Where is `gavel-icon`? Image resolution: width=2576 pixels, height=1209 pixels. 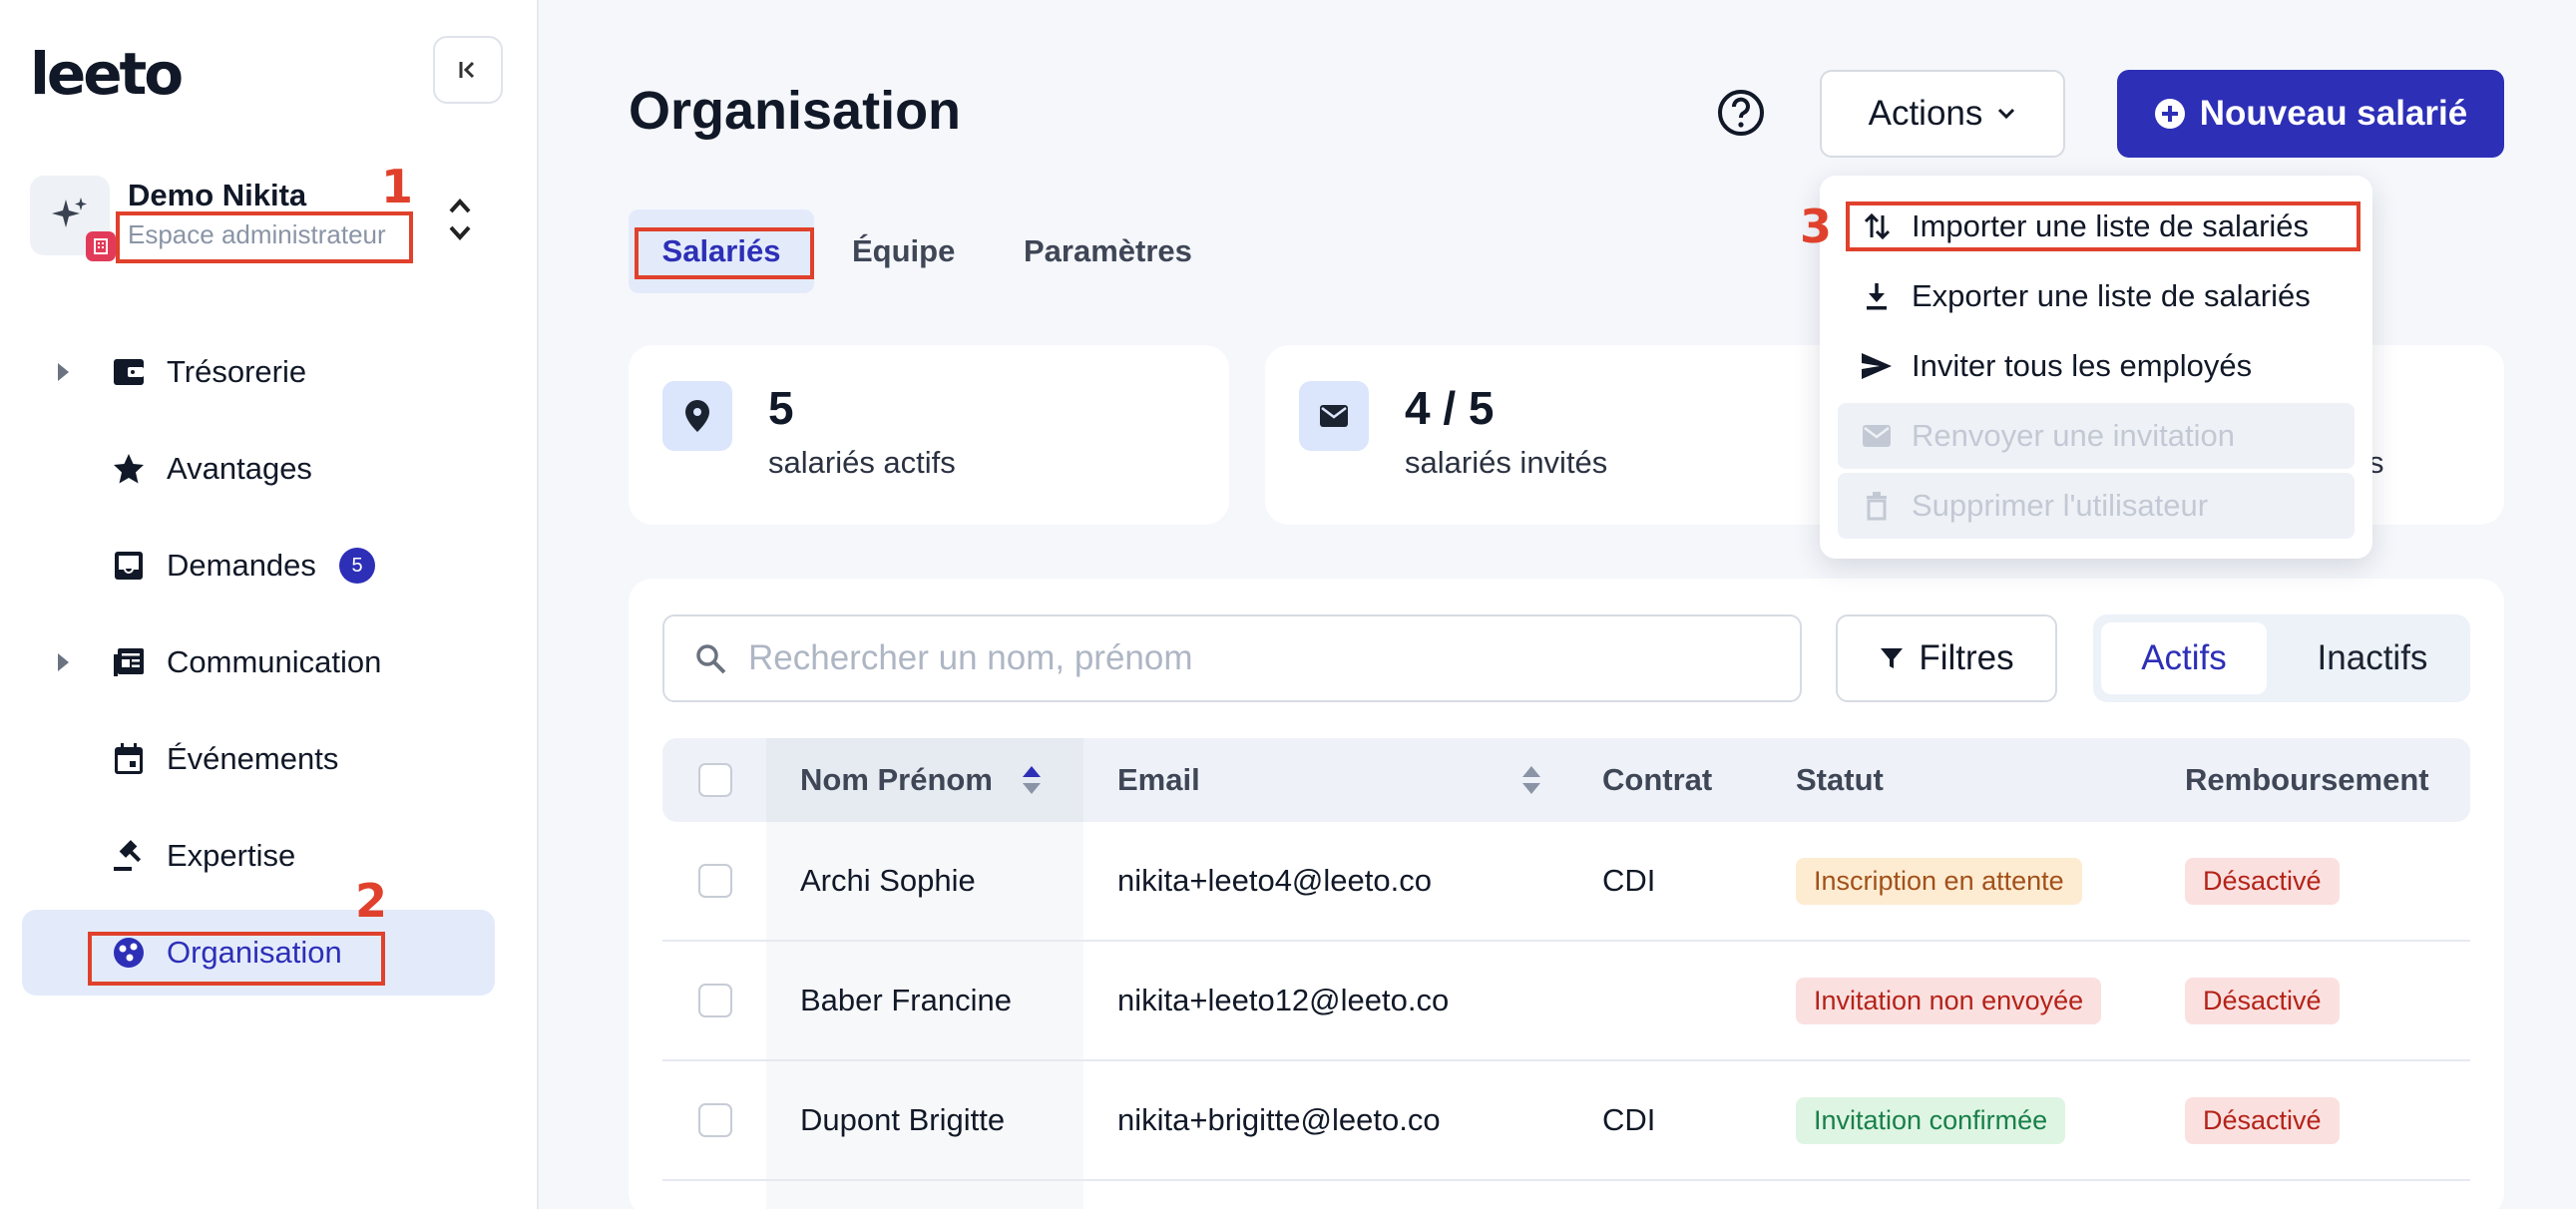 gavel-icon is located at coordinates (129, 856).